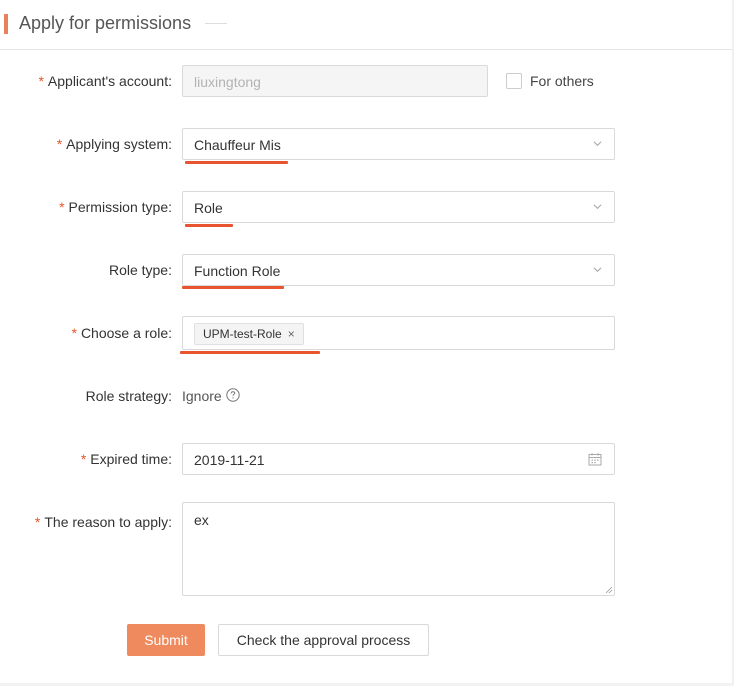 The height and width of the screenshot is (686, 734). Describe the element at coordinates (115, 207) in the screenshot. I see `permission-type-label: * Permission type:` at that location.